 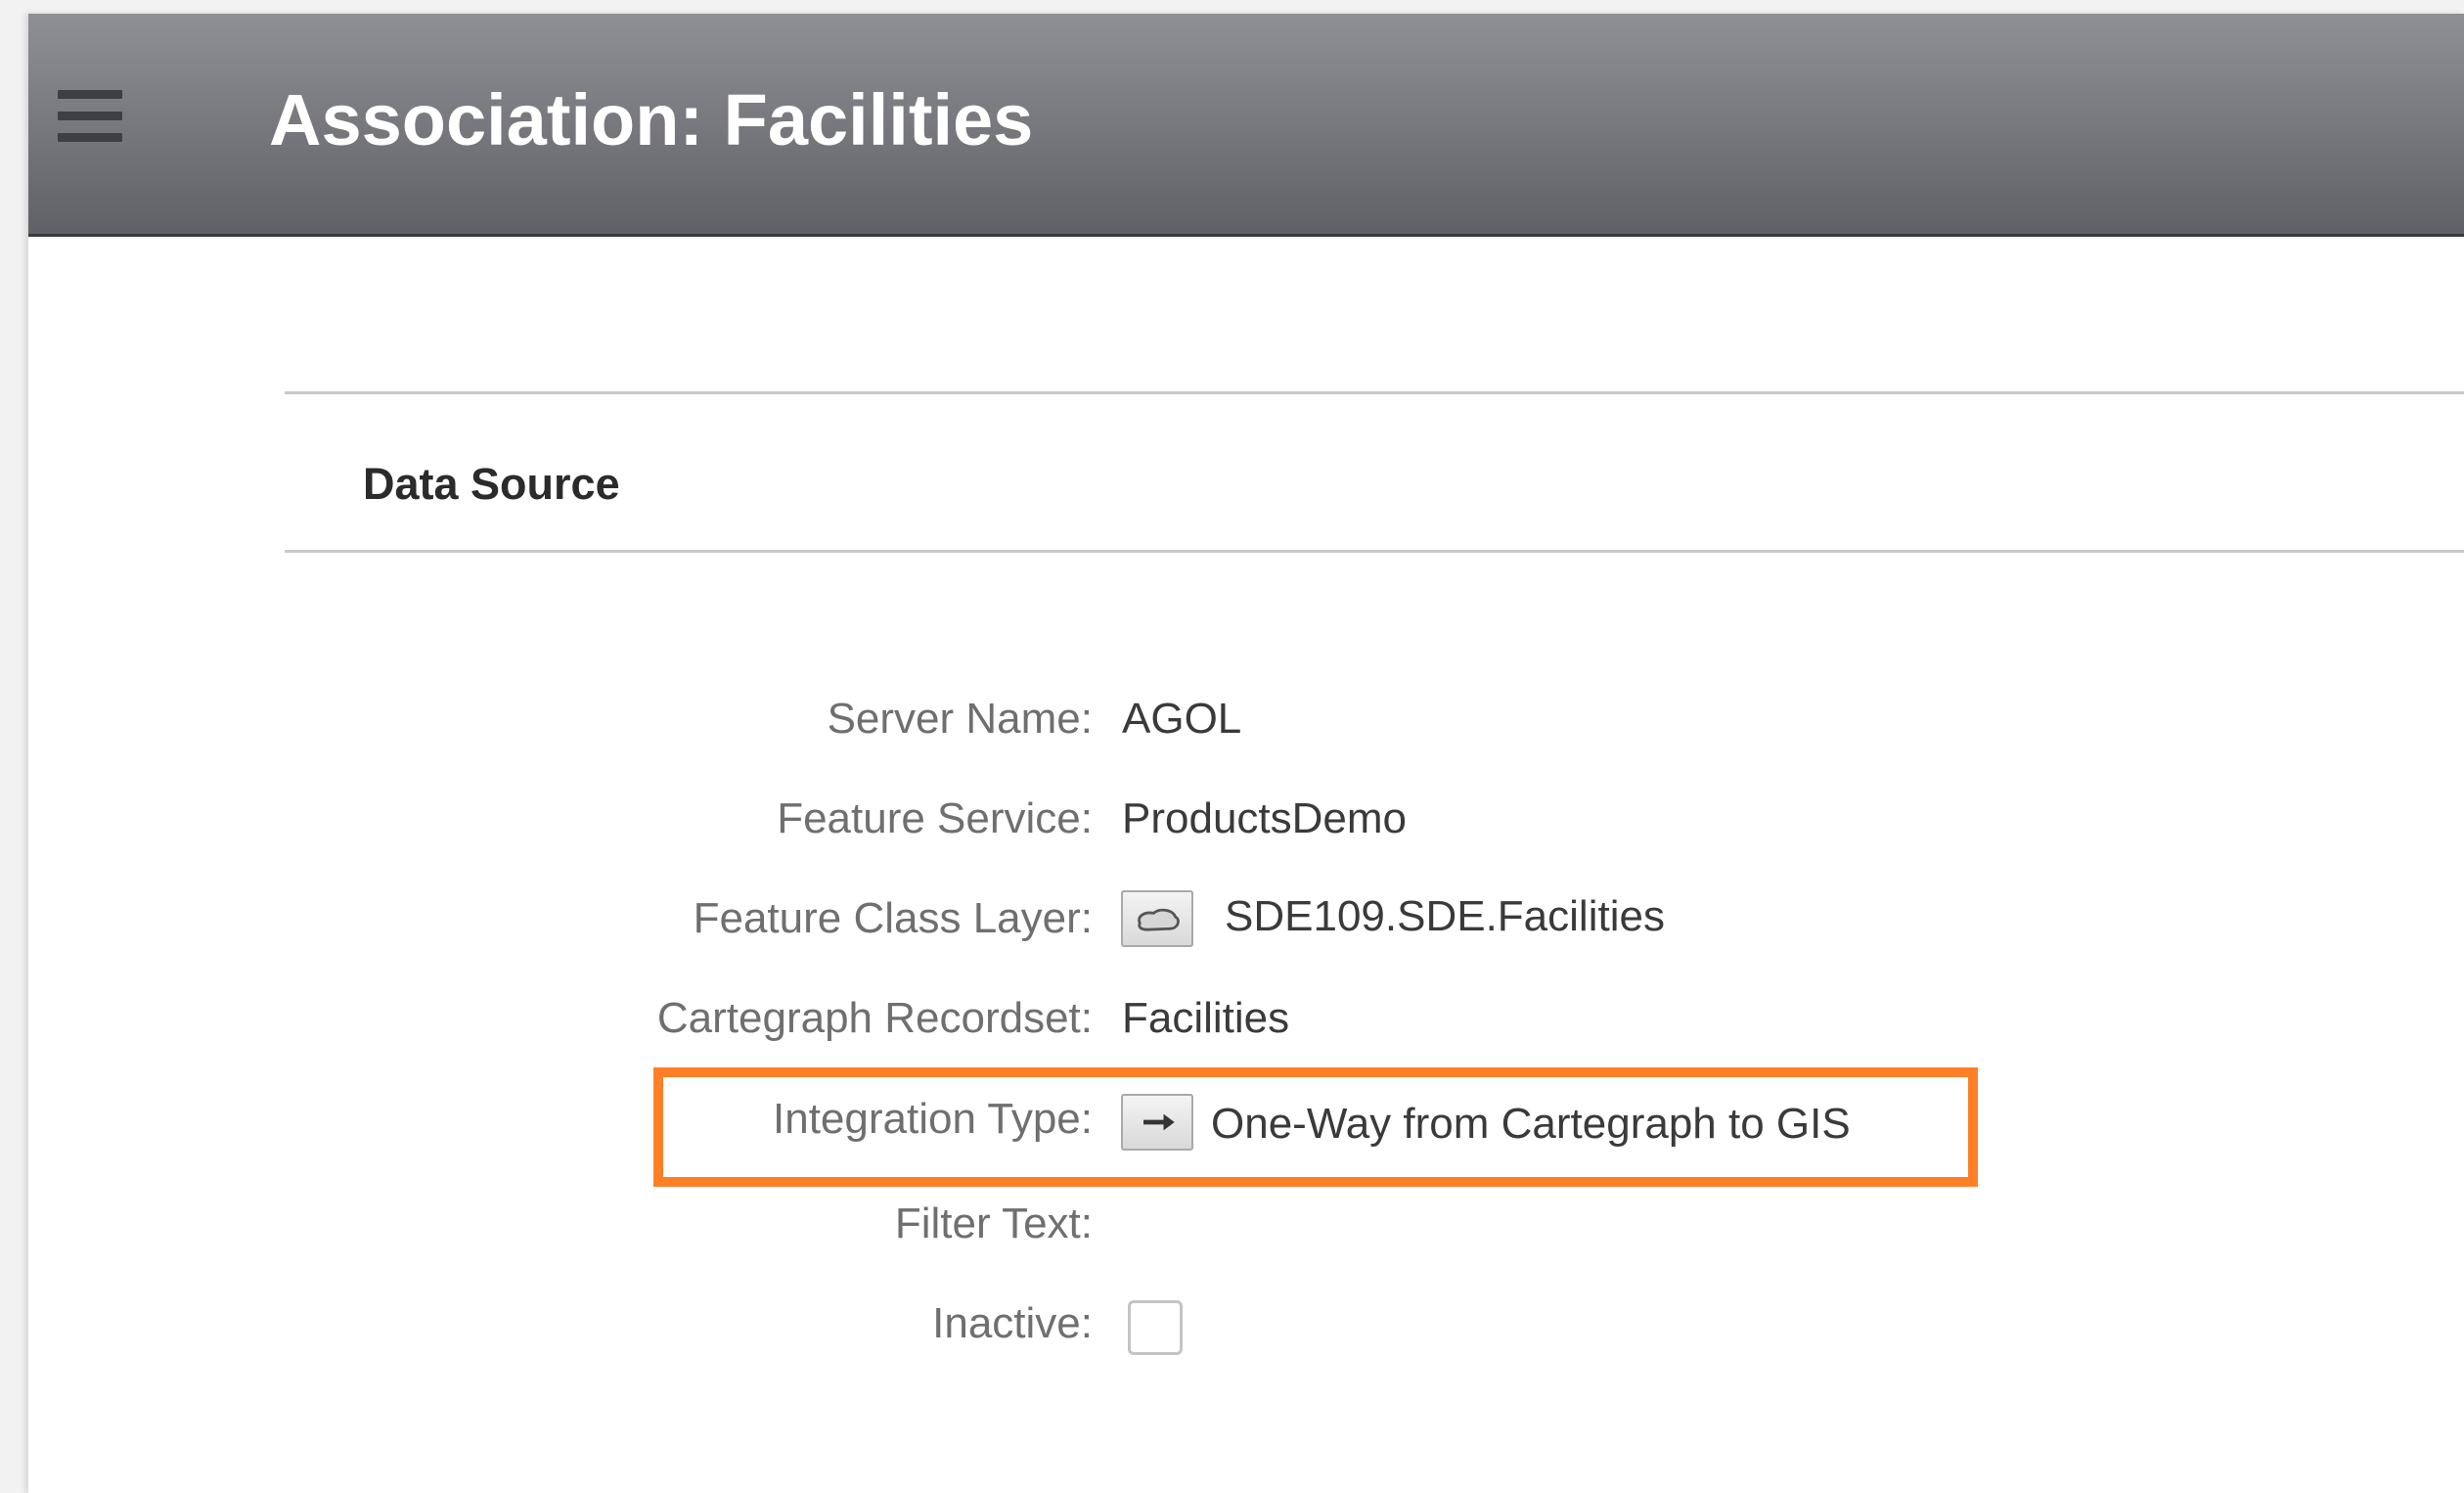 I want to click on inactive-label: Inactive:, so click(x=1013, y=1323).